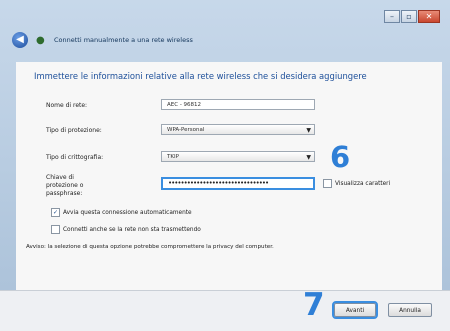  Describe the element at coordinates (327, 183) in the screenshot. I see `show-characters-checkbox` at that location.